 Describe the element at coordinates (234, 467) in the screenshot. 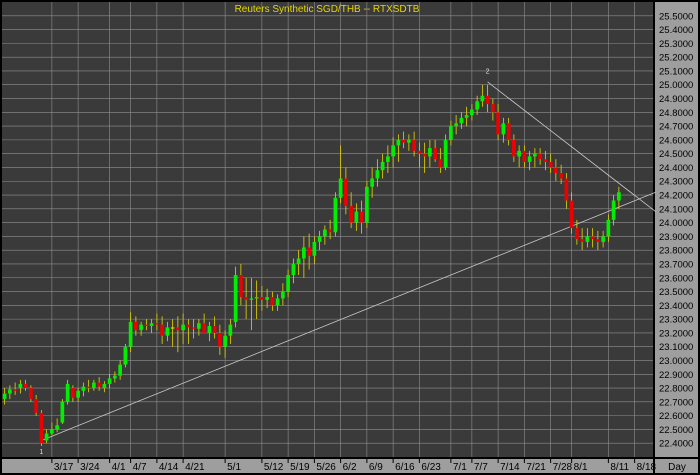

I see `x-tick-label: 5/1` at that location.